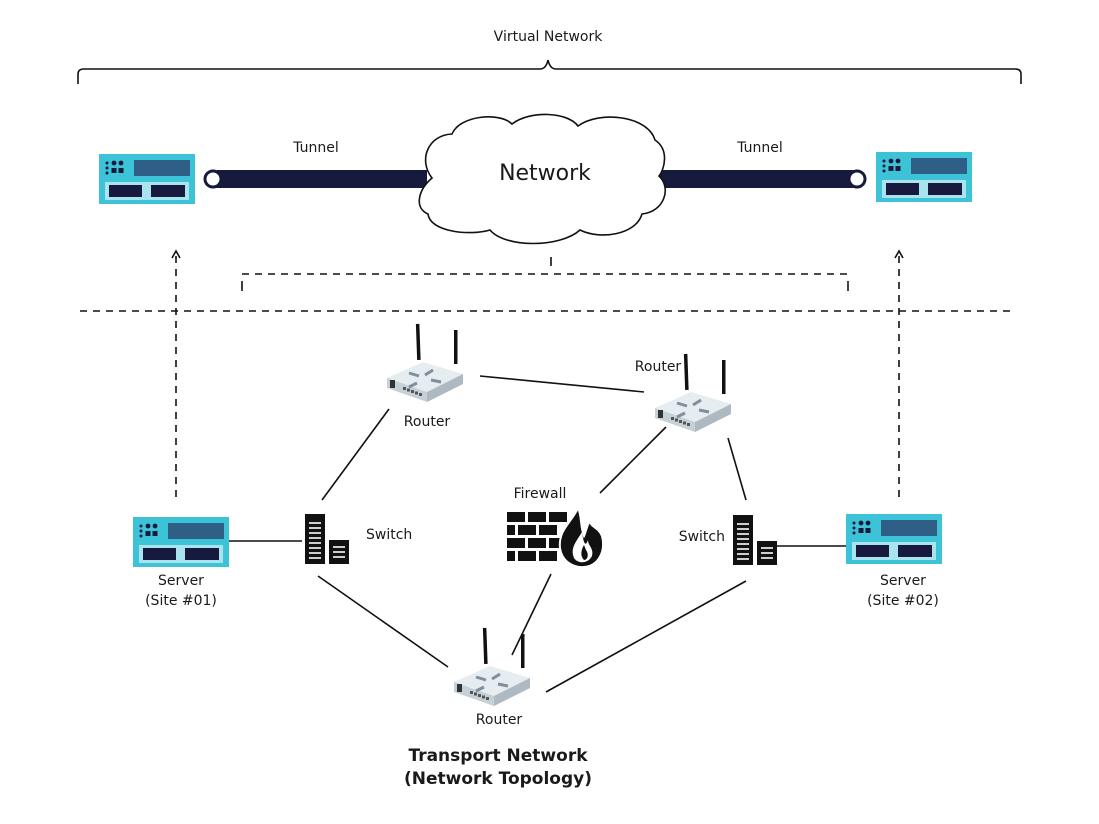 The height and width of the screenshot is (824, 1099). I want to click on server-site-01-label: Server, so click(181, 581).